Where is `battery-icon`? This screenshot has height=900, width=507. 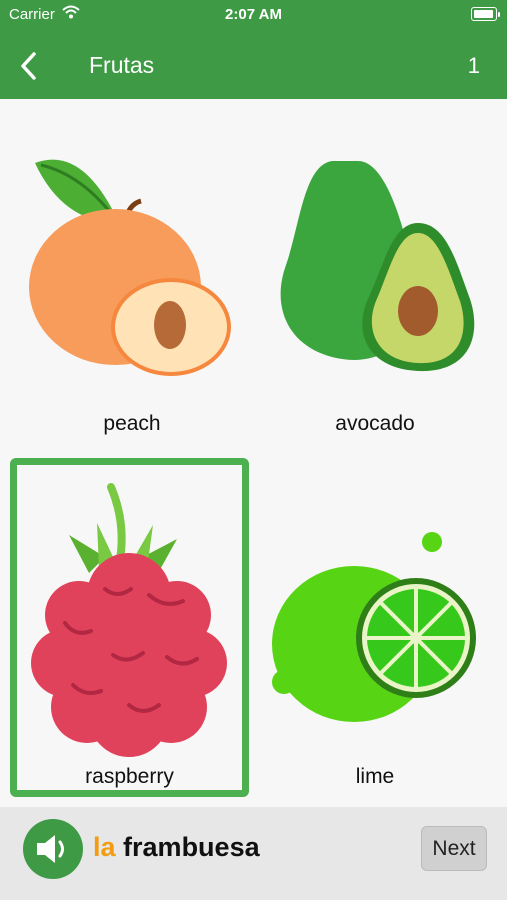 battery-icon is located at coordinates (485, 14).